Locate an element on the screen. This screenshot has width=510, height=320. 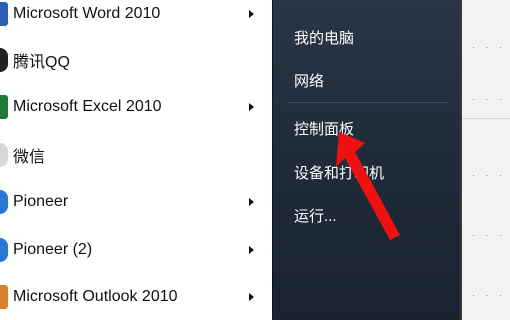
annotation-arrow-shape is located at coordinates (368, 186).